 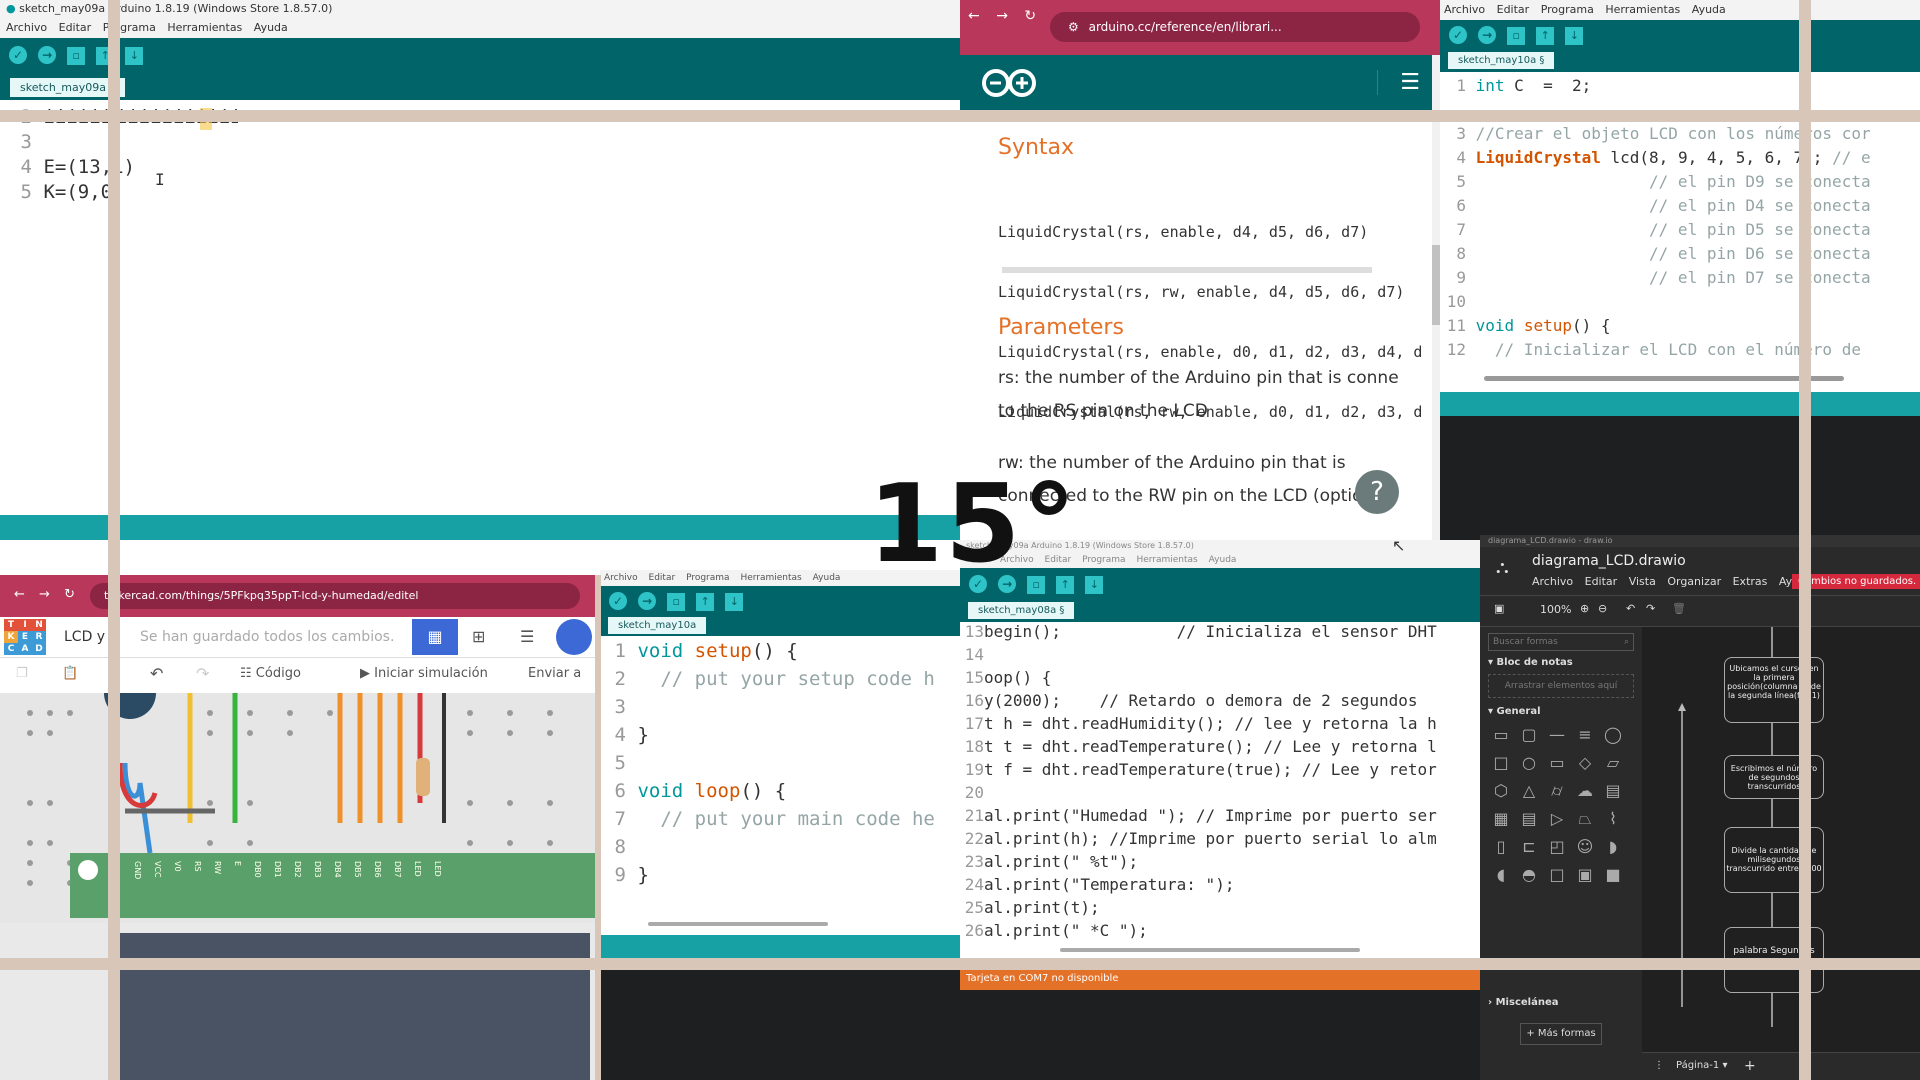 I want to click on card-shape-icon: ▤, so click(x=1529, y=822).